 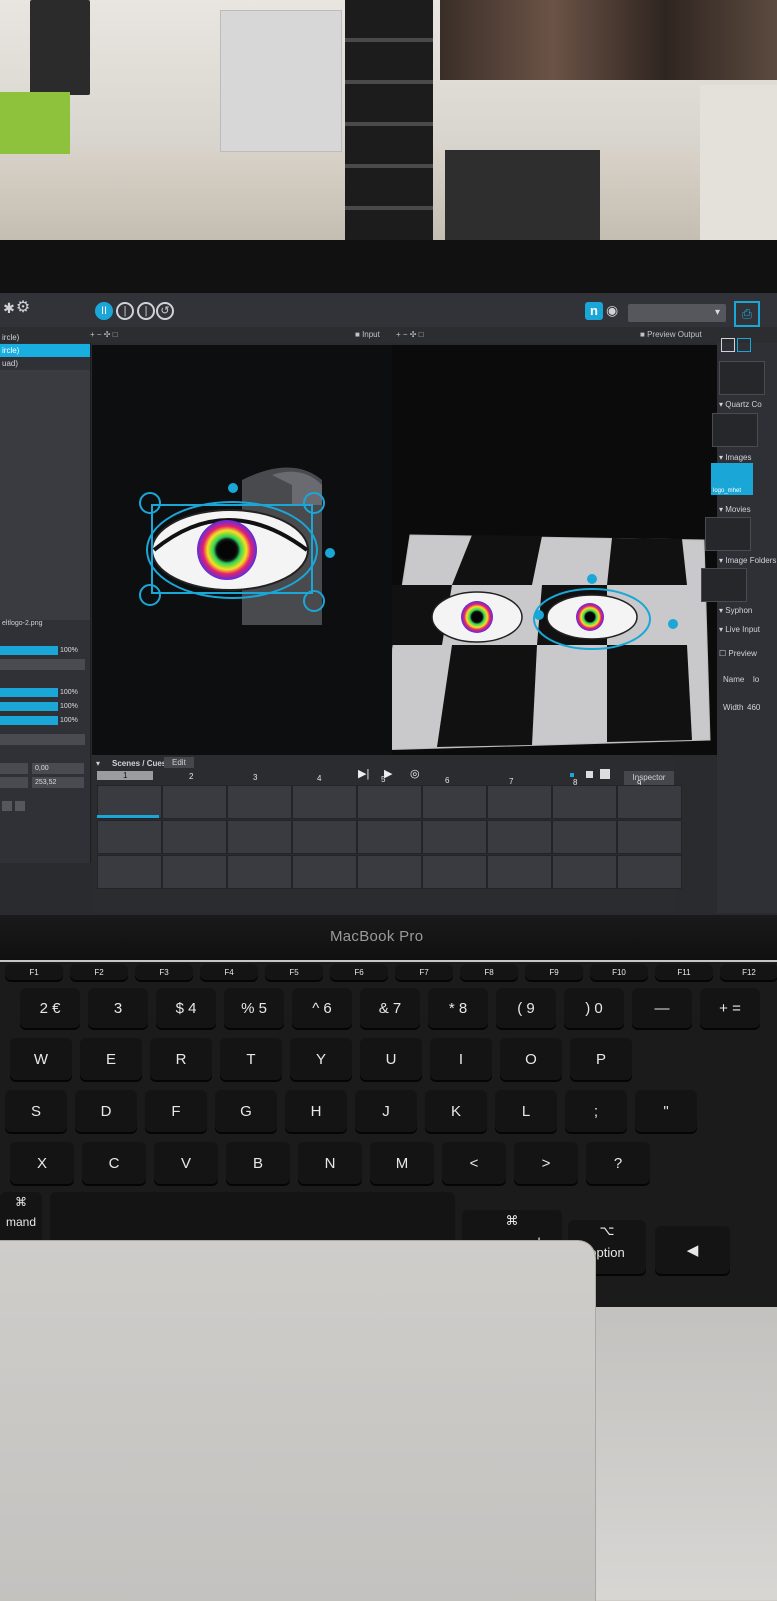 What do you see at coordinates (45, 363) in the screenshot?
I see `layer-item: uad)` at bounding box center [45, 363].